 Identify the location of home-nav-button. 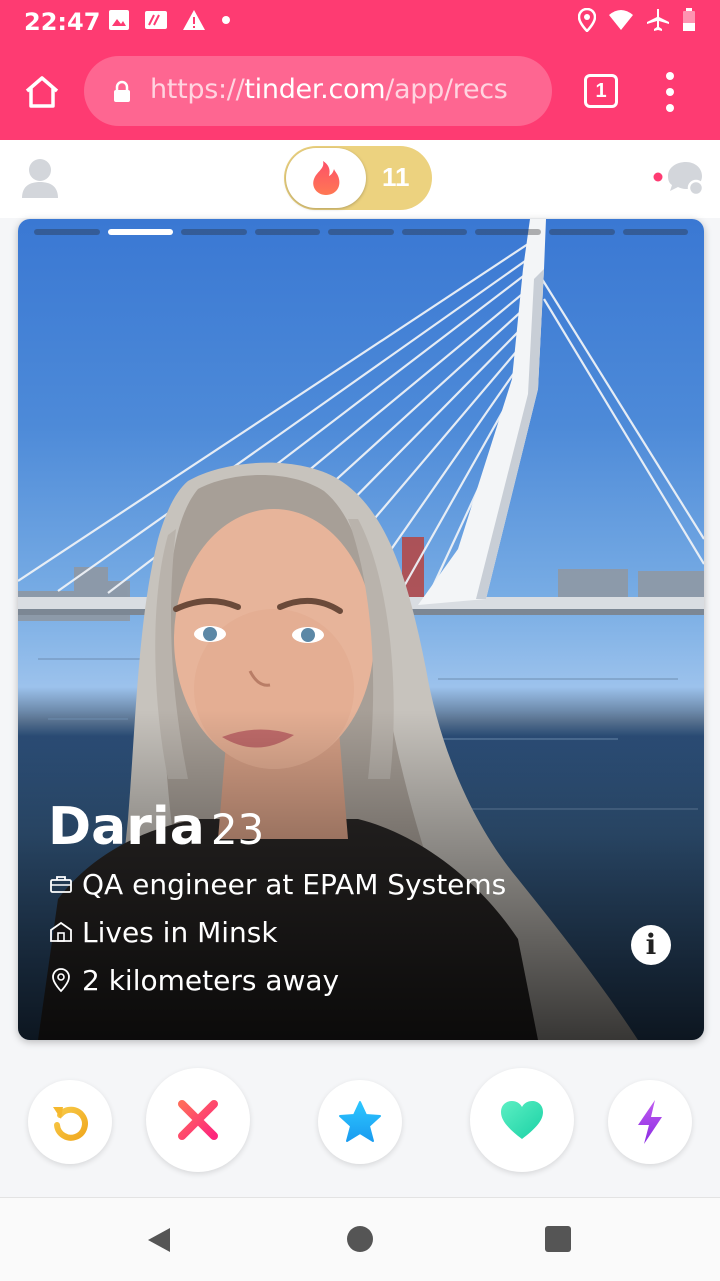
(360, 1239).